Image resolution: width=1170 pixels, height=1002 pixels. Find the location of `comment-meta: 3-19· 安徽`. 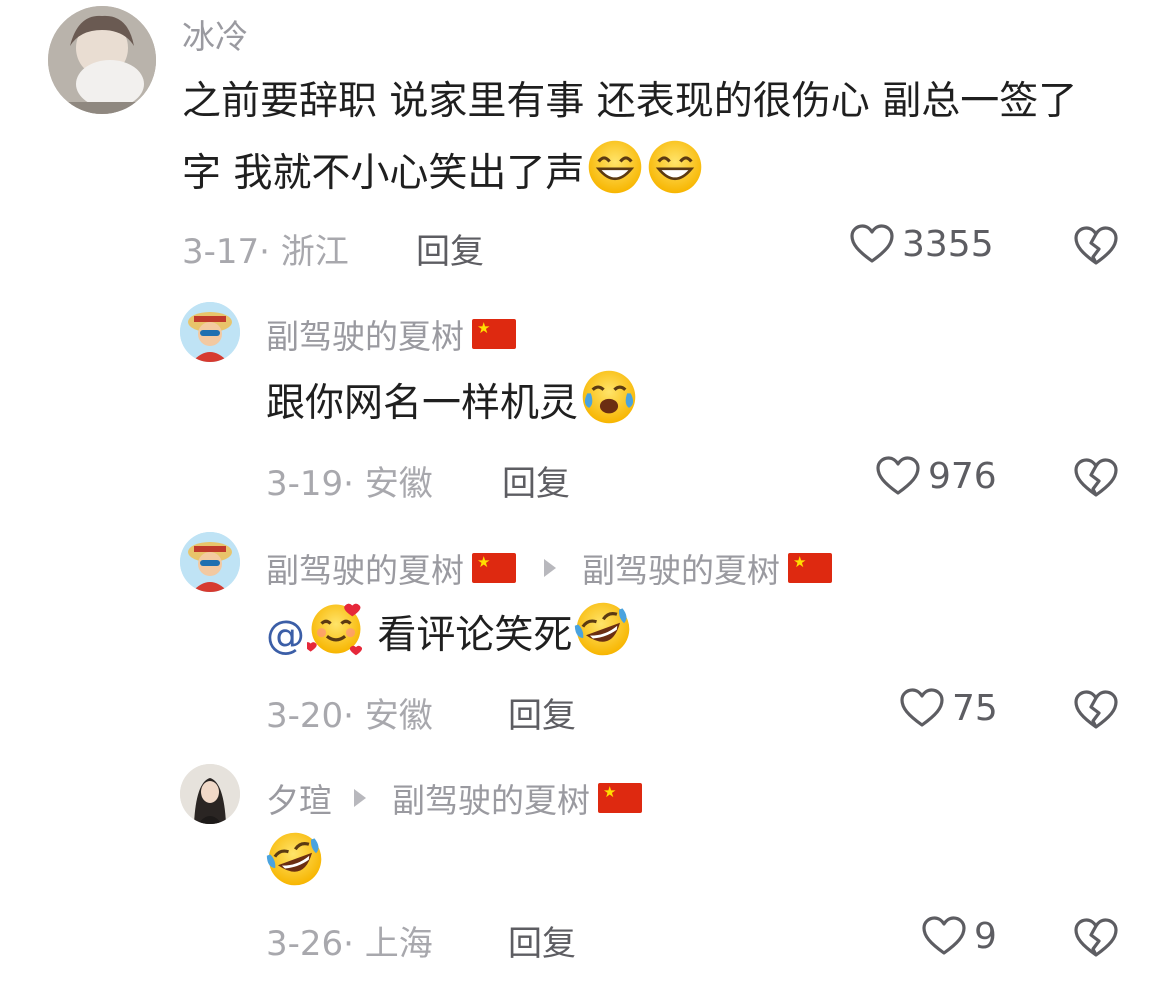

comment-meta: 3-19· 安徽 is located at coordinates (349, 480).